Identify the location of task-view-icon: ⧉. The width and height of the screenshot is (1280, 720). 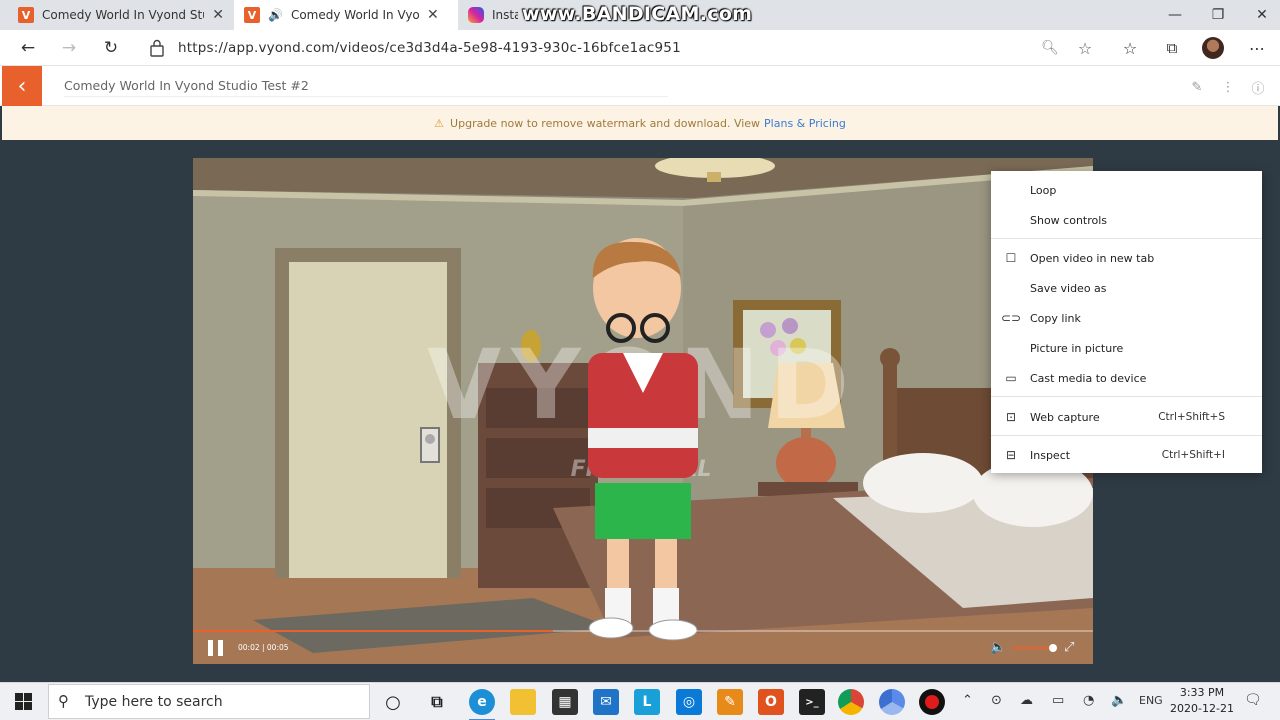
(437, 702).